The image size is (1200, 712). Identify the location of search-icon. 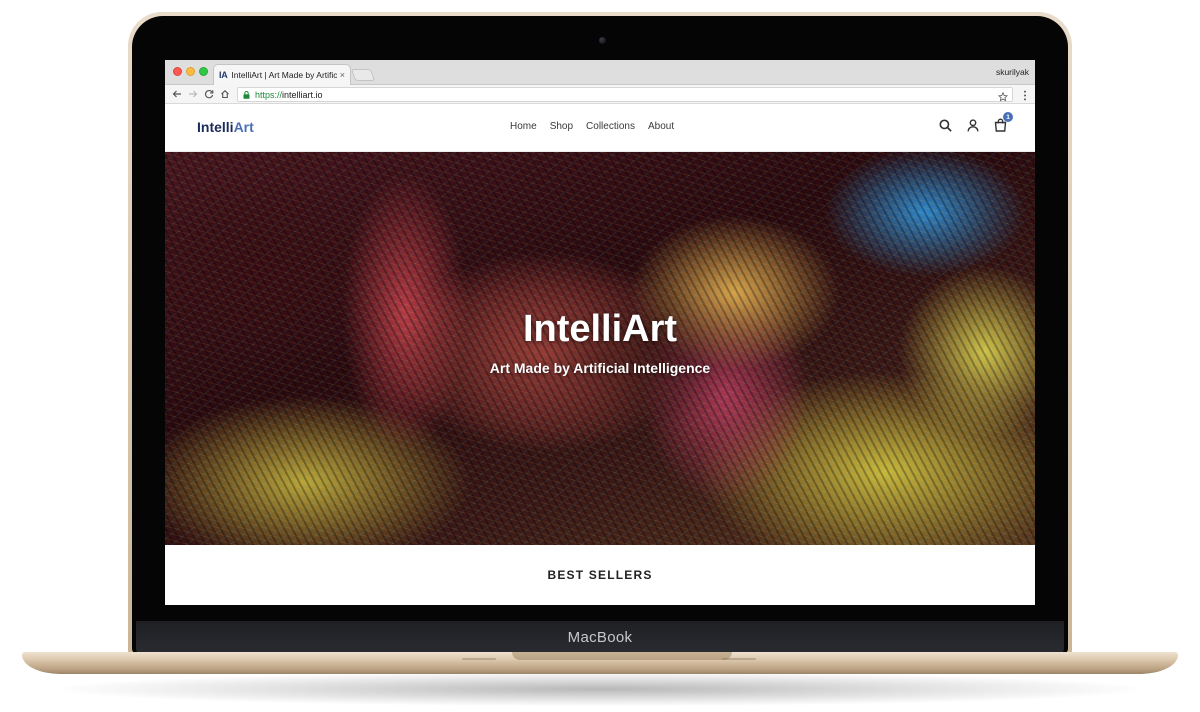
(945, 125).